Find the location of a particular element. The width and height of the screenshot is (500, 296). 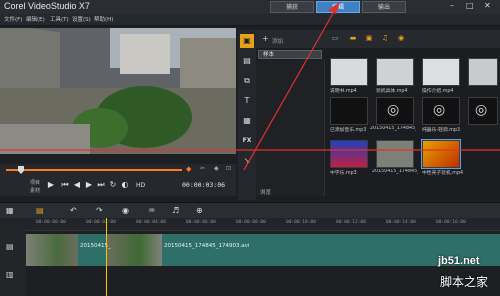

annotation-arrowhead is located at coordinates (334, 8).